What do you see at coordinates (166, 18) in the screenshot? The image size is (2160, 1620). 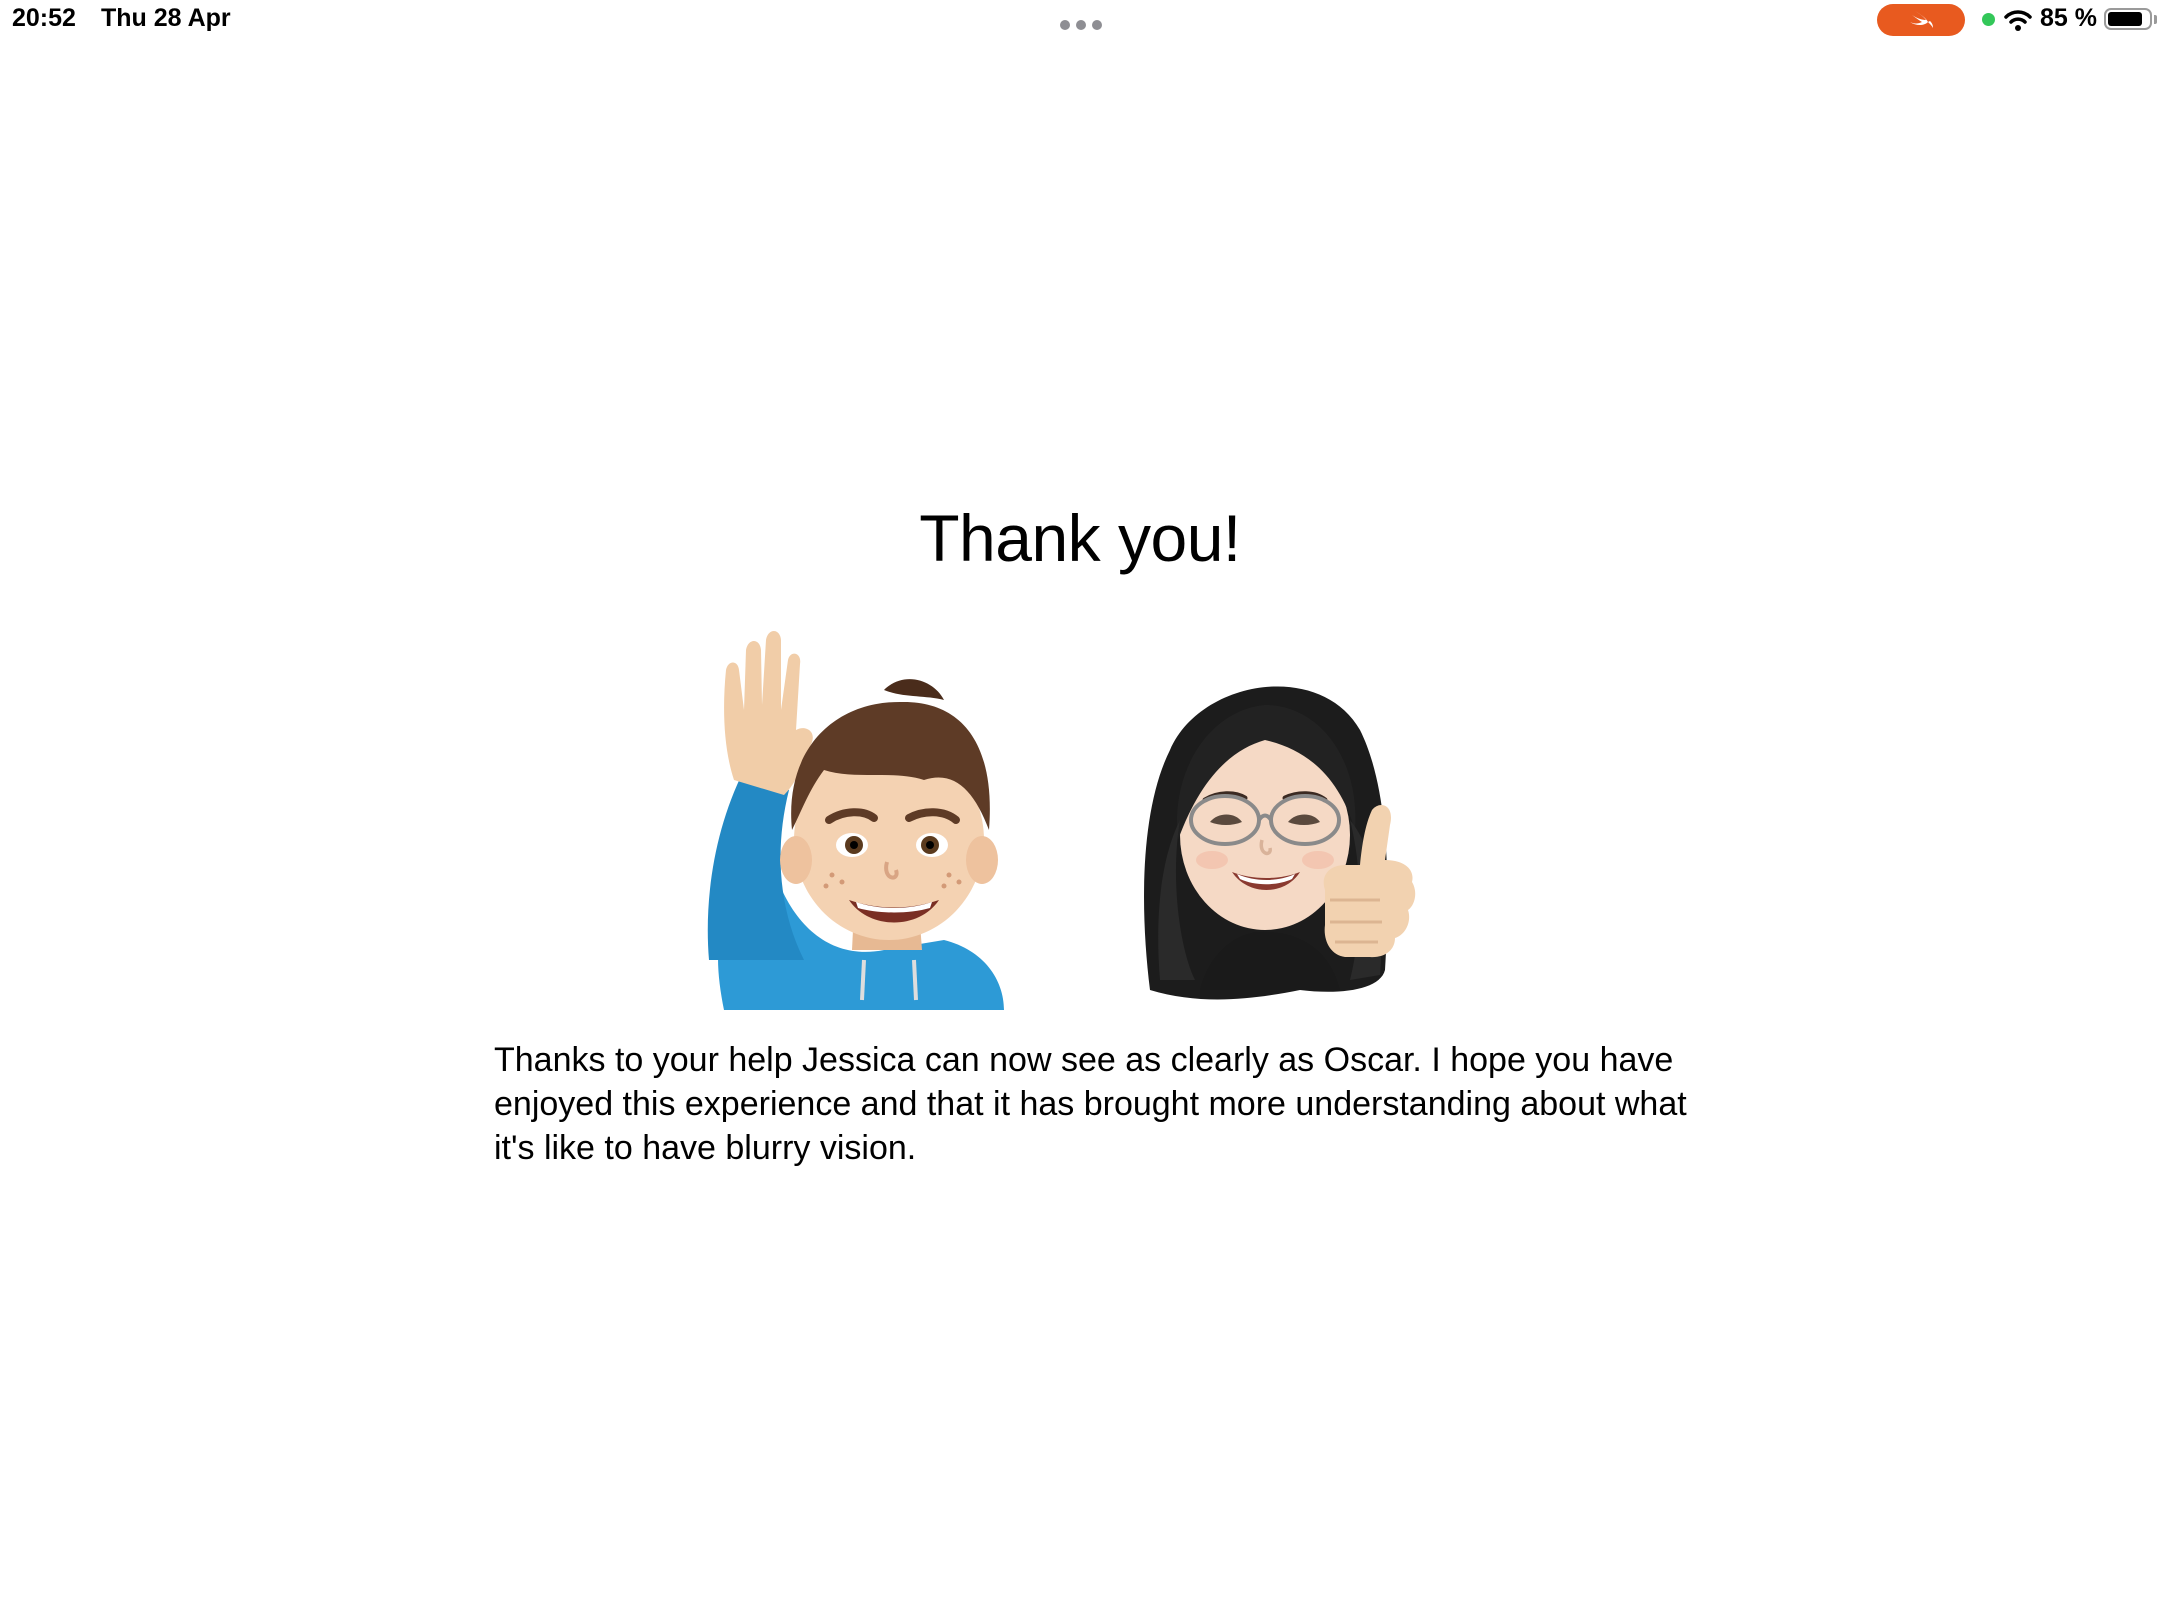 I see `status-date: Thu 28 Apr` at bounding box center [166, 18].